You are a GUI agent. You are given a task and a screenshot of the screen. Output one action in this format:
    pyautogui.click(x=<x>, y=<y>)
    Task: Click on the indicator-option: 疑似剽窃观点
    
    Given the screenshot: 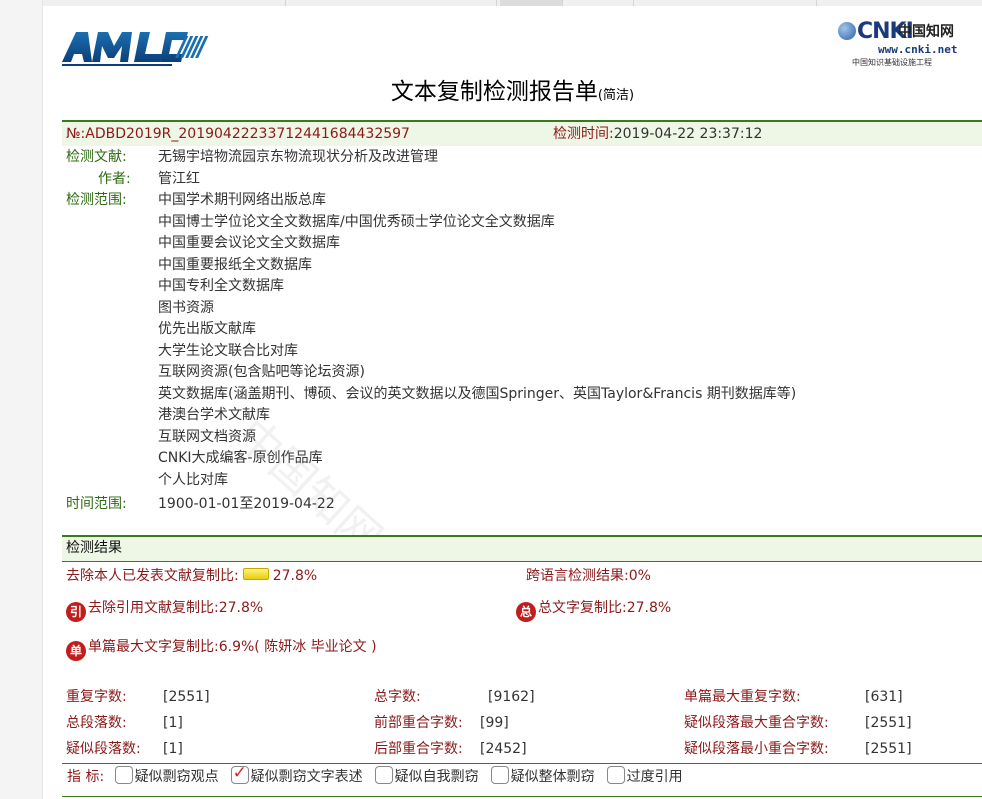 What is the action you would take?
    pyautogui.click(x=164, y=775)
    